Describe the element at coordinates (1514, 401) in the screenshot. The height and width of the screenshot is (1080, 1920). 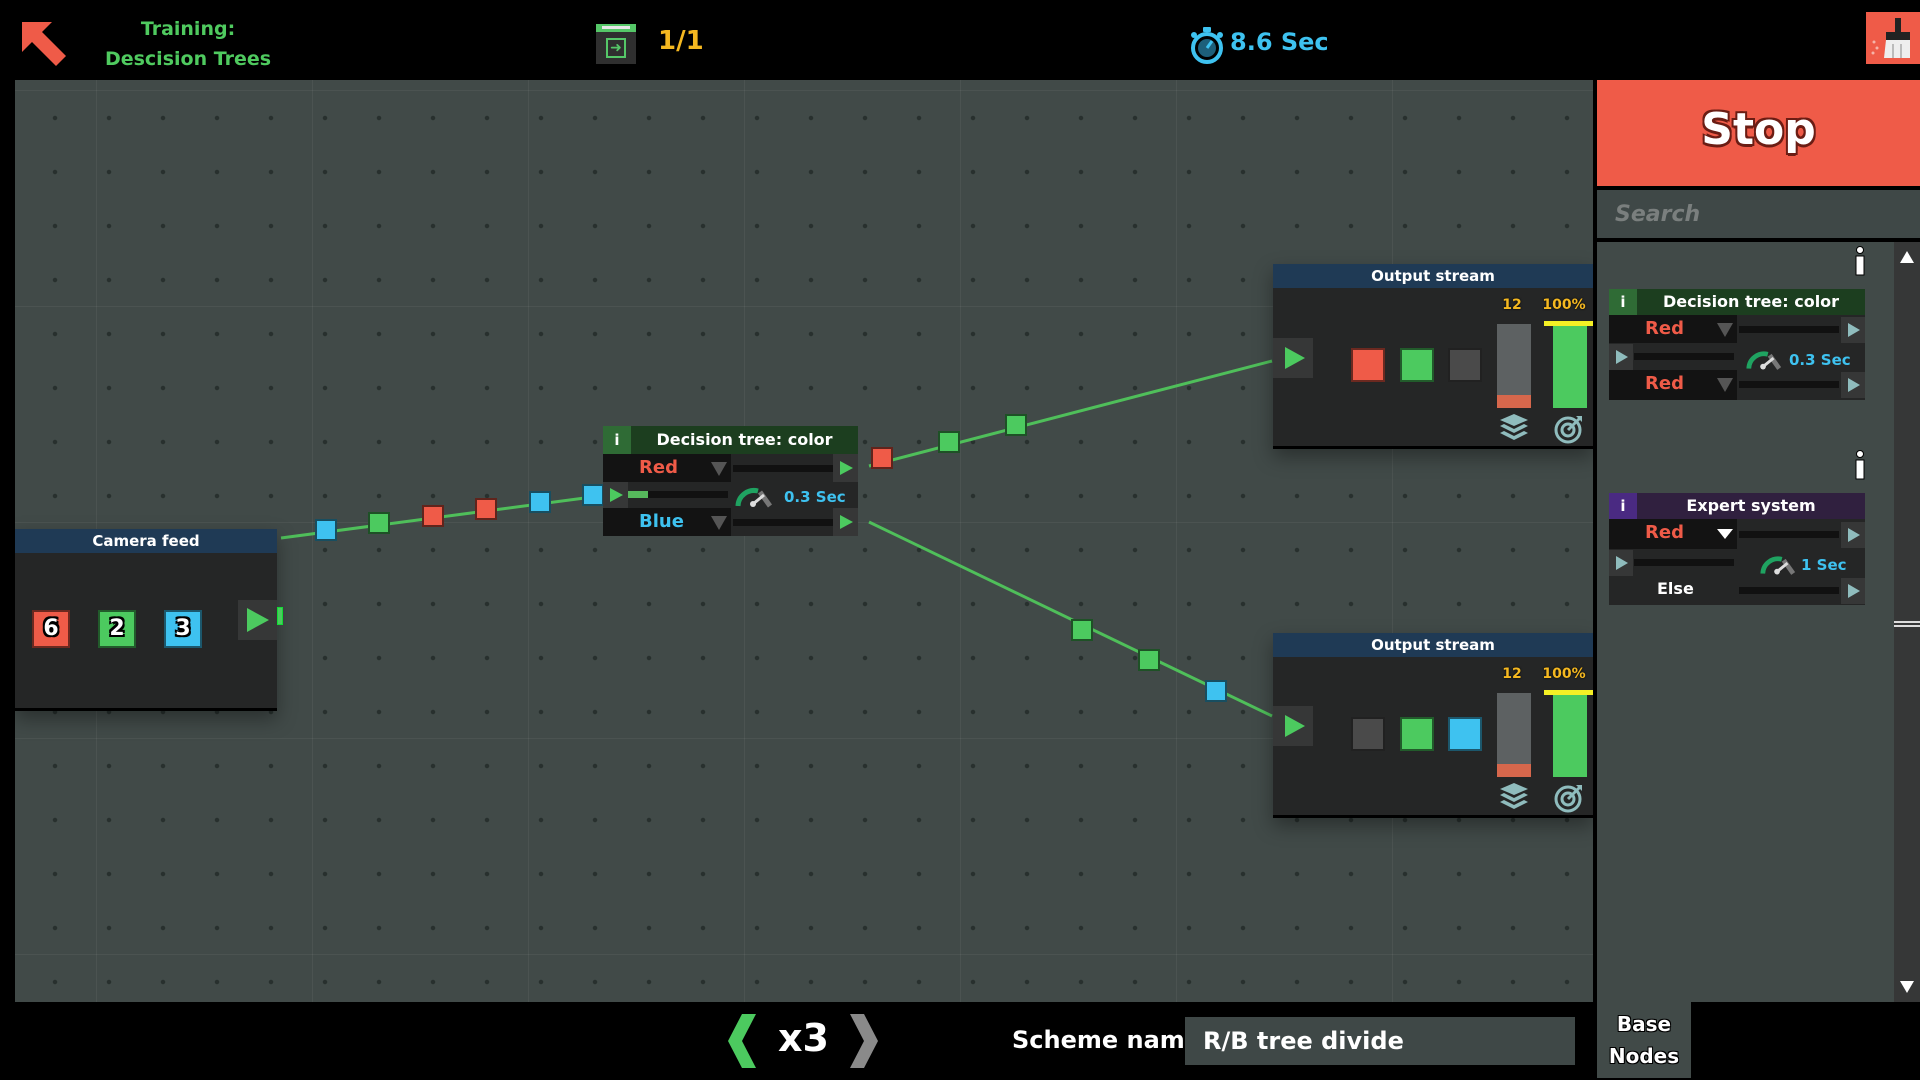
I see `count-bar-fill` at that location.